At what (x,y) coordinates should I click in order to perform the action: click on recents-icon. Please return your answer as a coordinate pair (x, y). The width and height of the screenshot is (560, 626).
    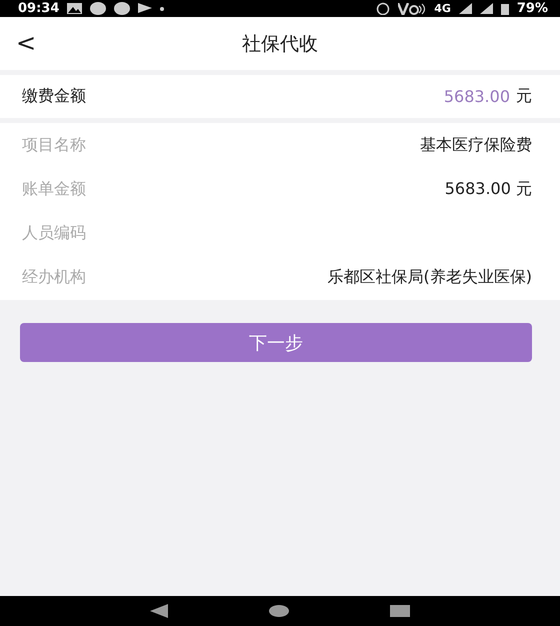
    Looking at the image, I should click on (400, 611).